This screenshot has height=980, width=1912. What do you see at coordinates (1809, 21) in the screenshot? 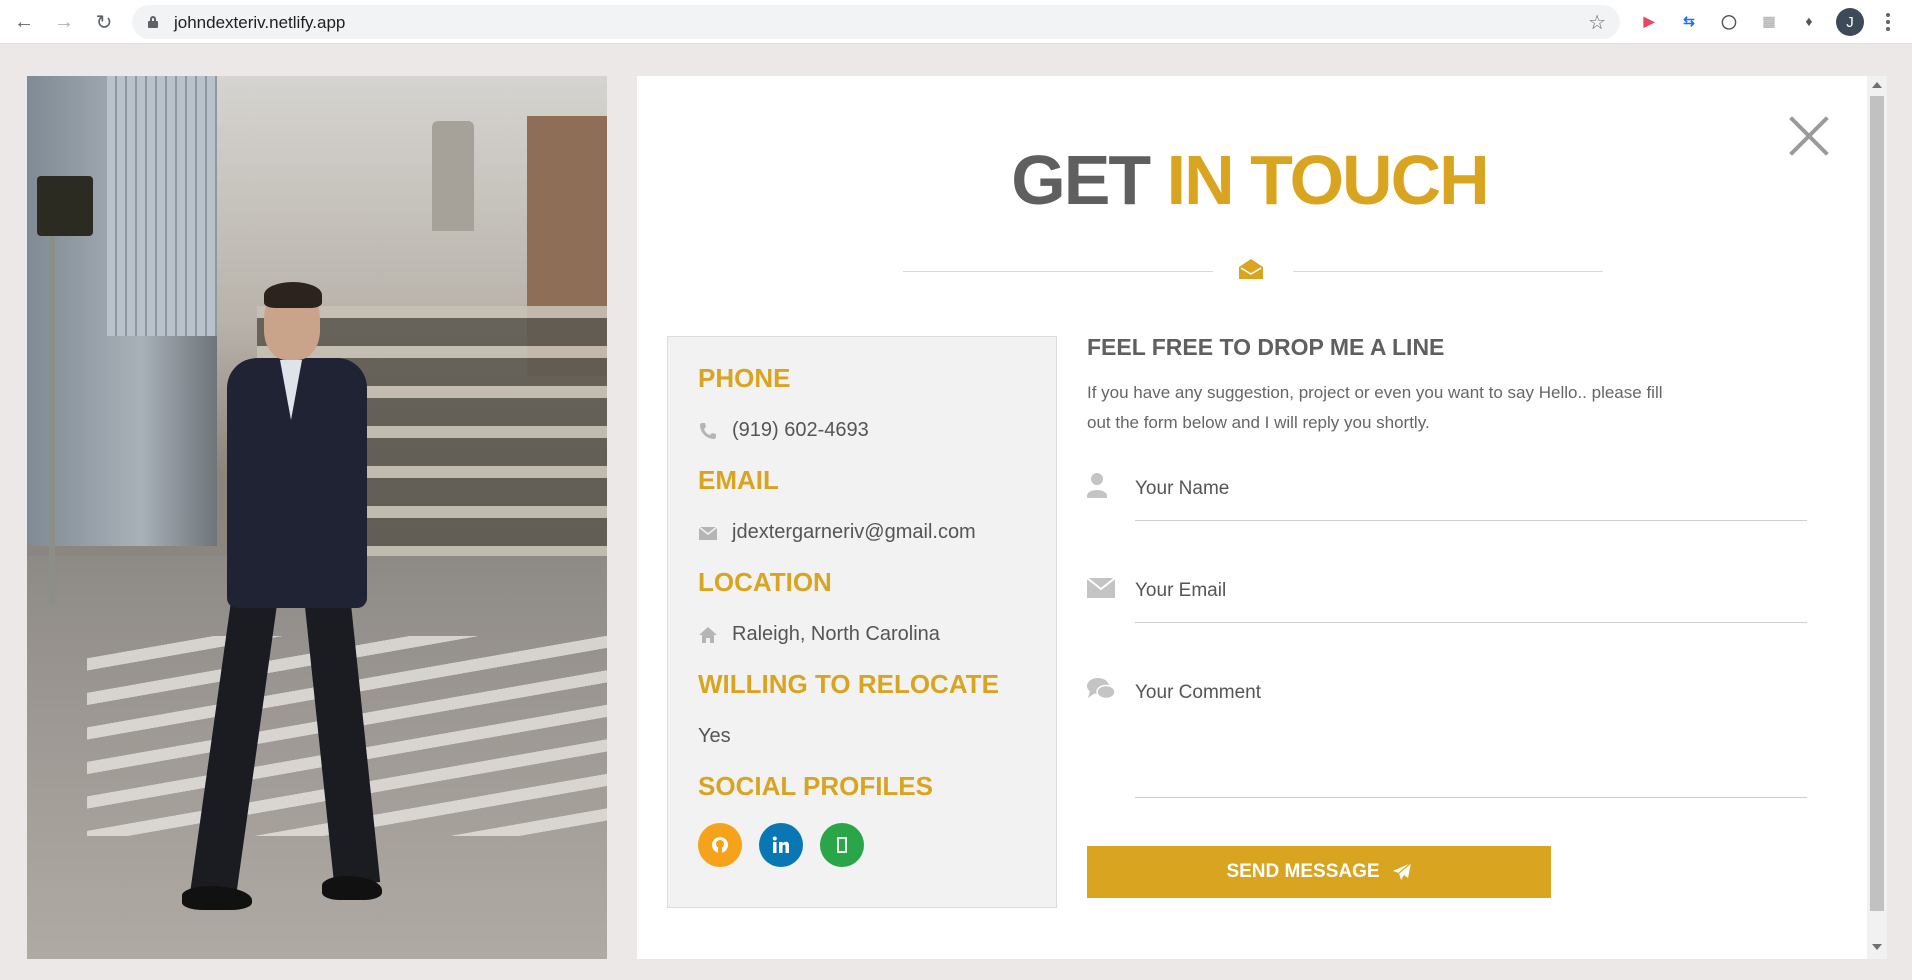
I see `extensions-puzzle-icon: ♦` at bounding box center [1809, 21].